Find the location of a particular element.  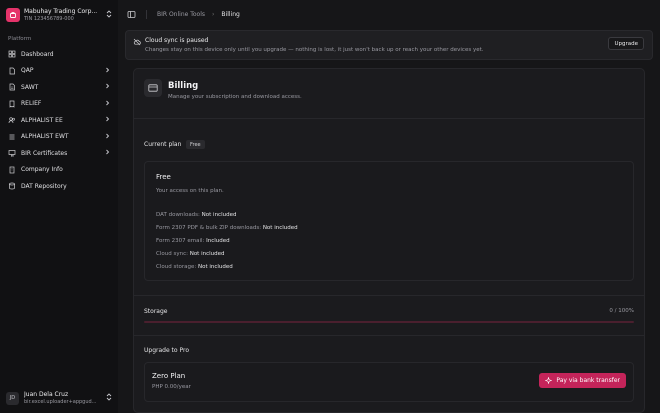

users-icon is located at coordinates (12, 120).